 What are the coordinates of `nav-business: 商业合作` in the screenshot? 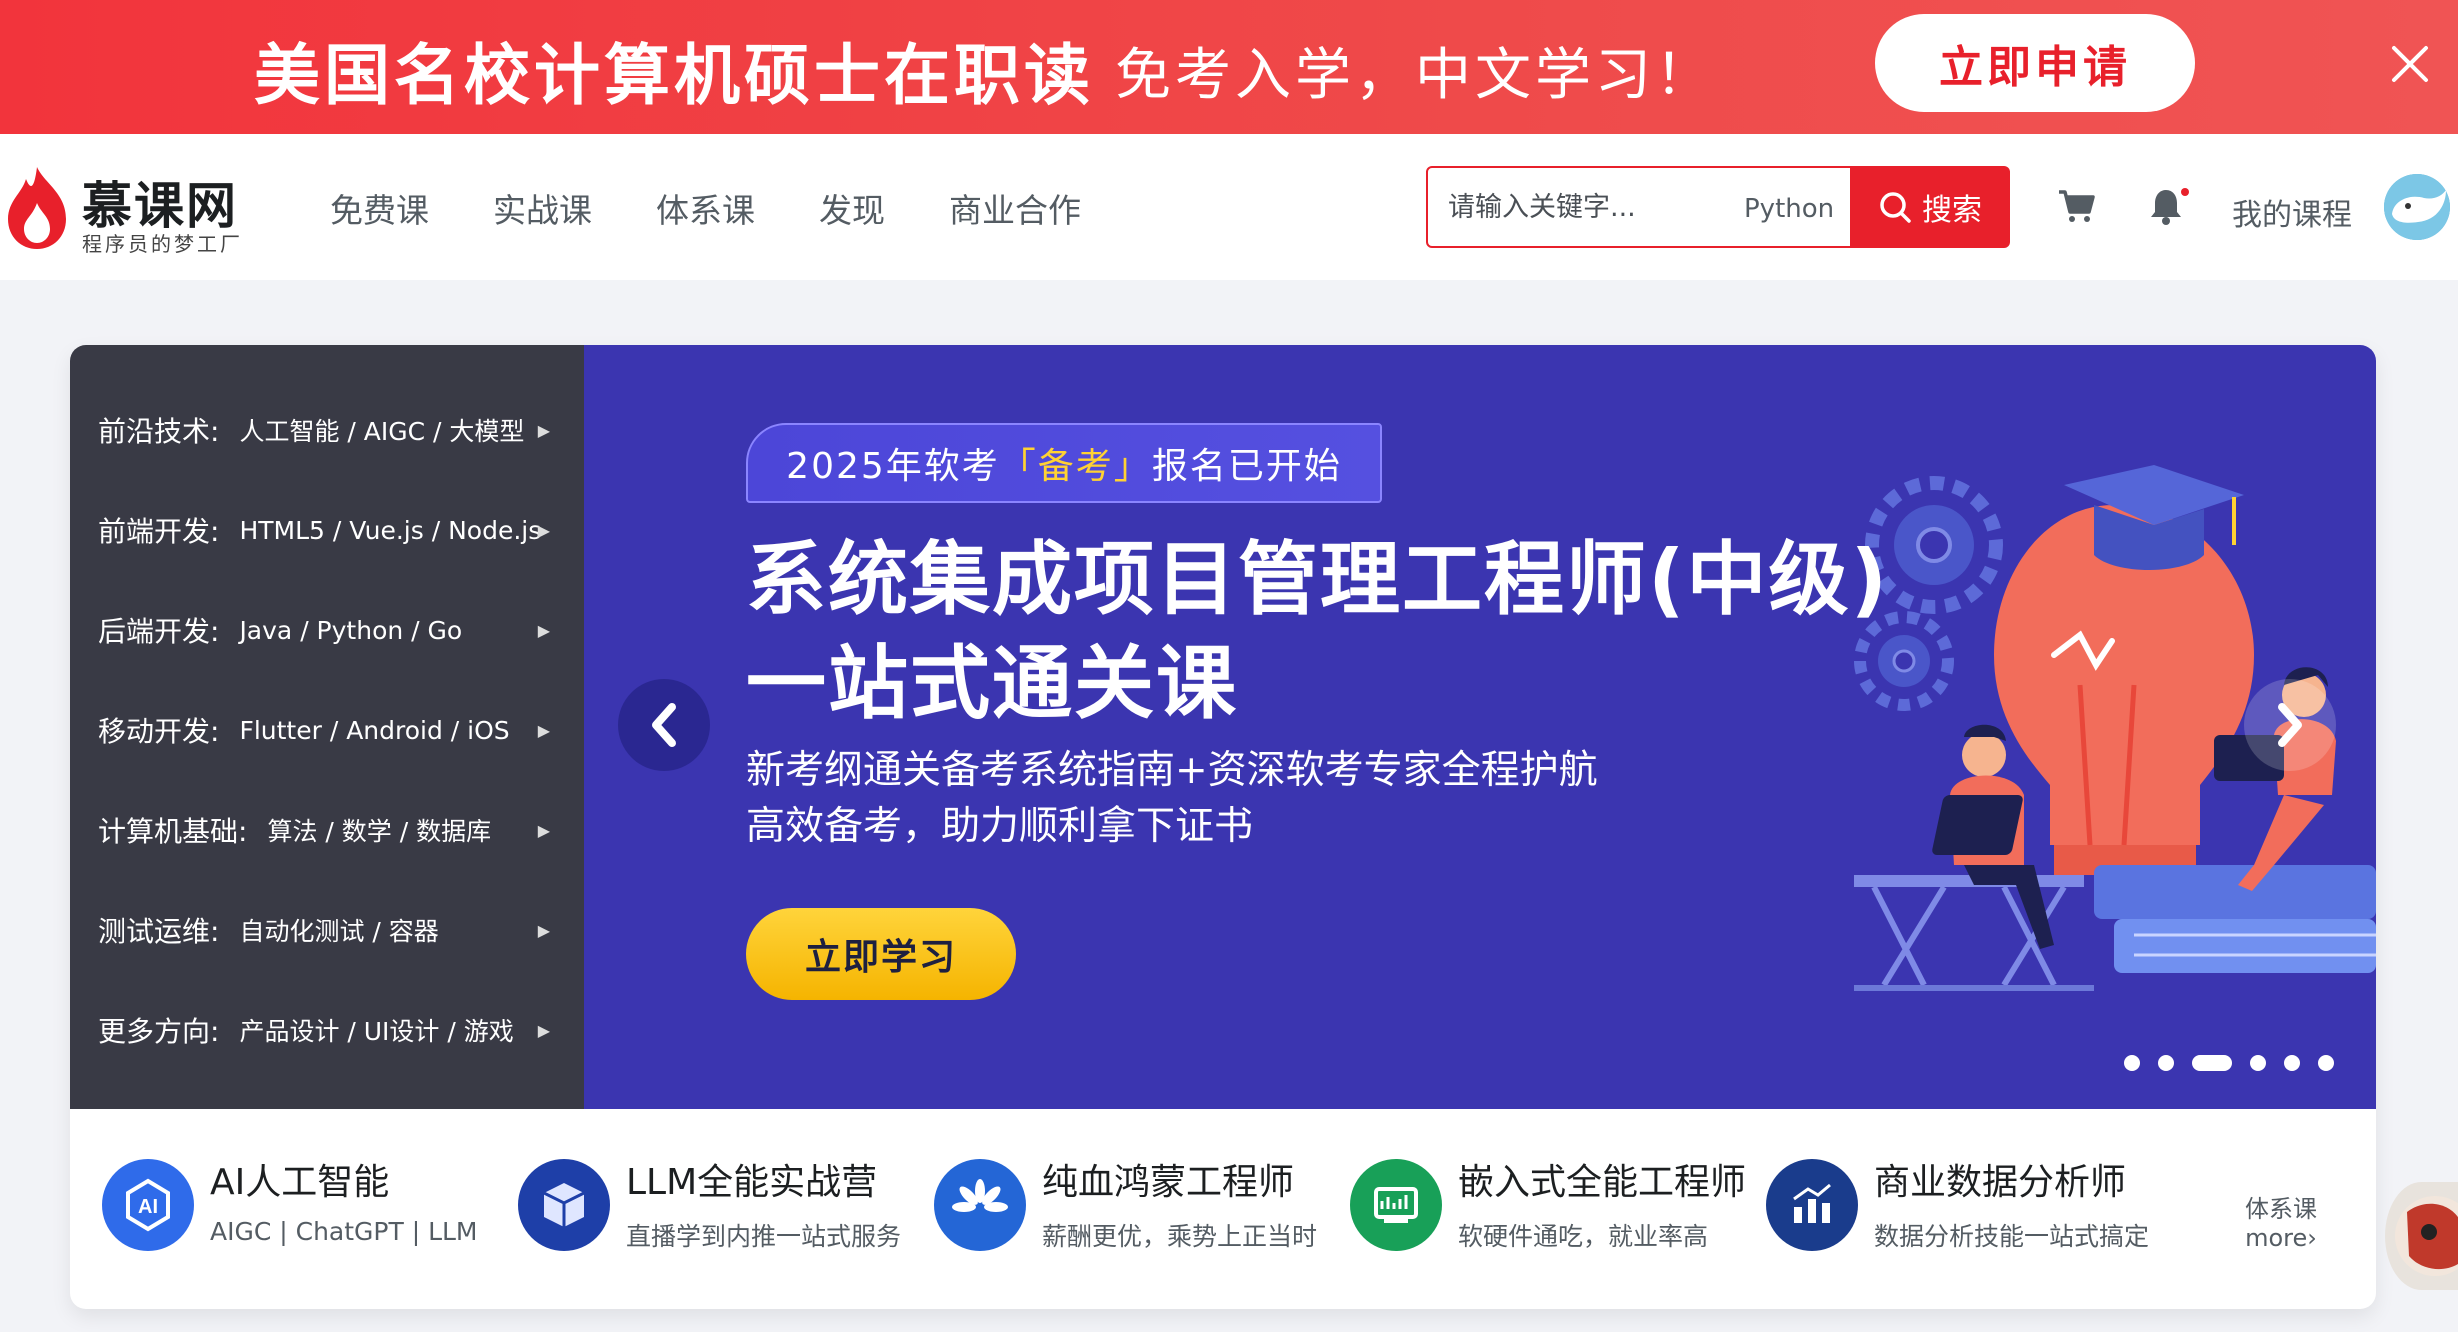 It's located at (1015, 208).